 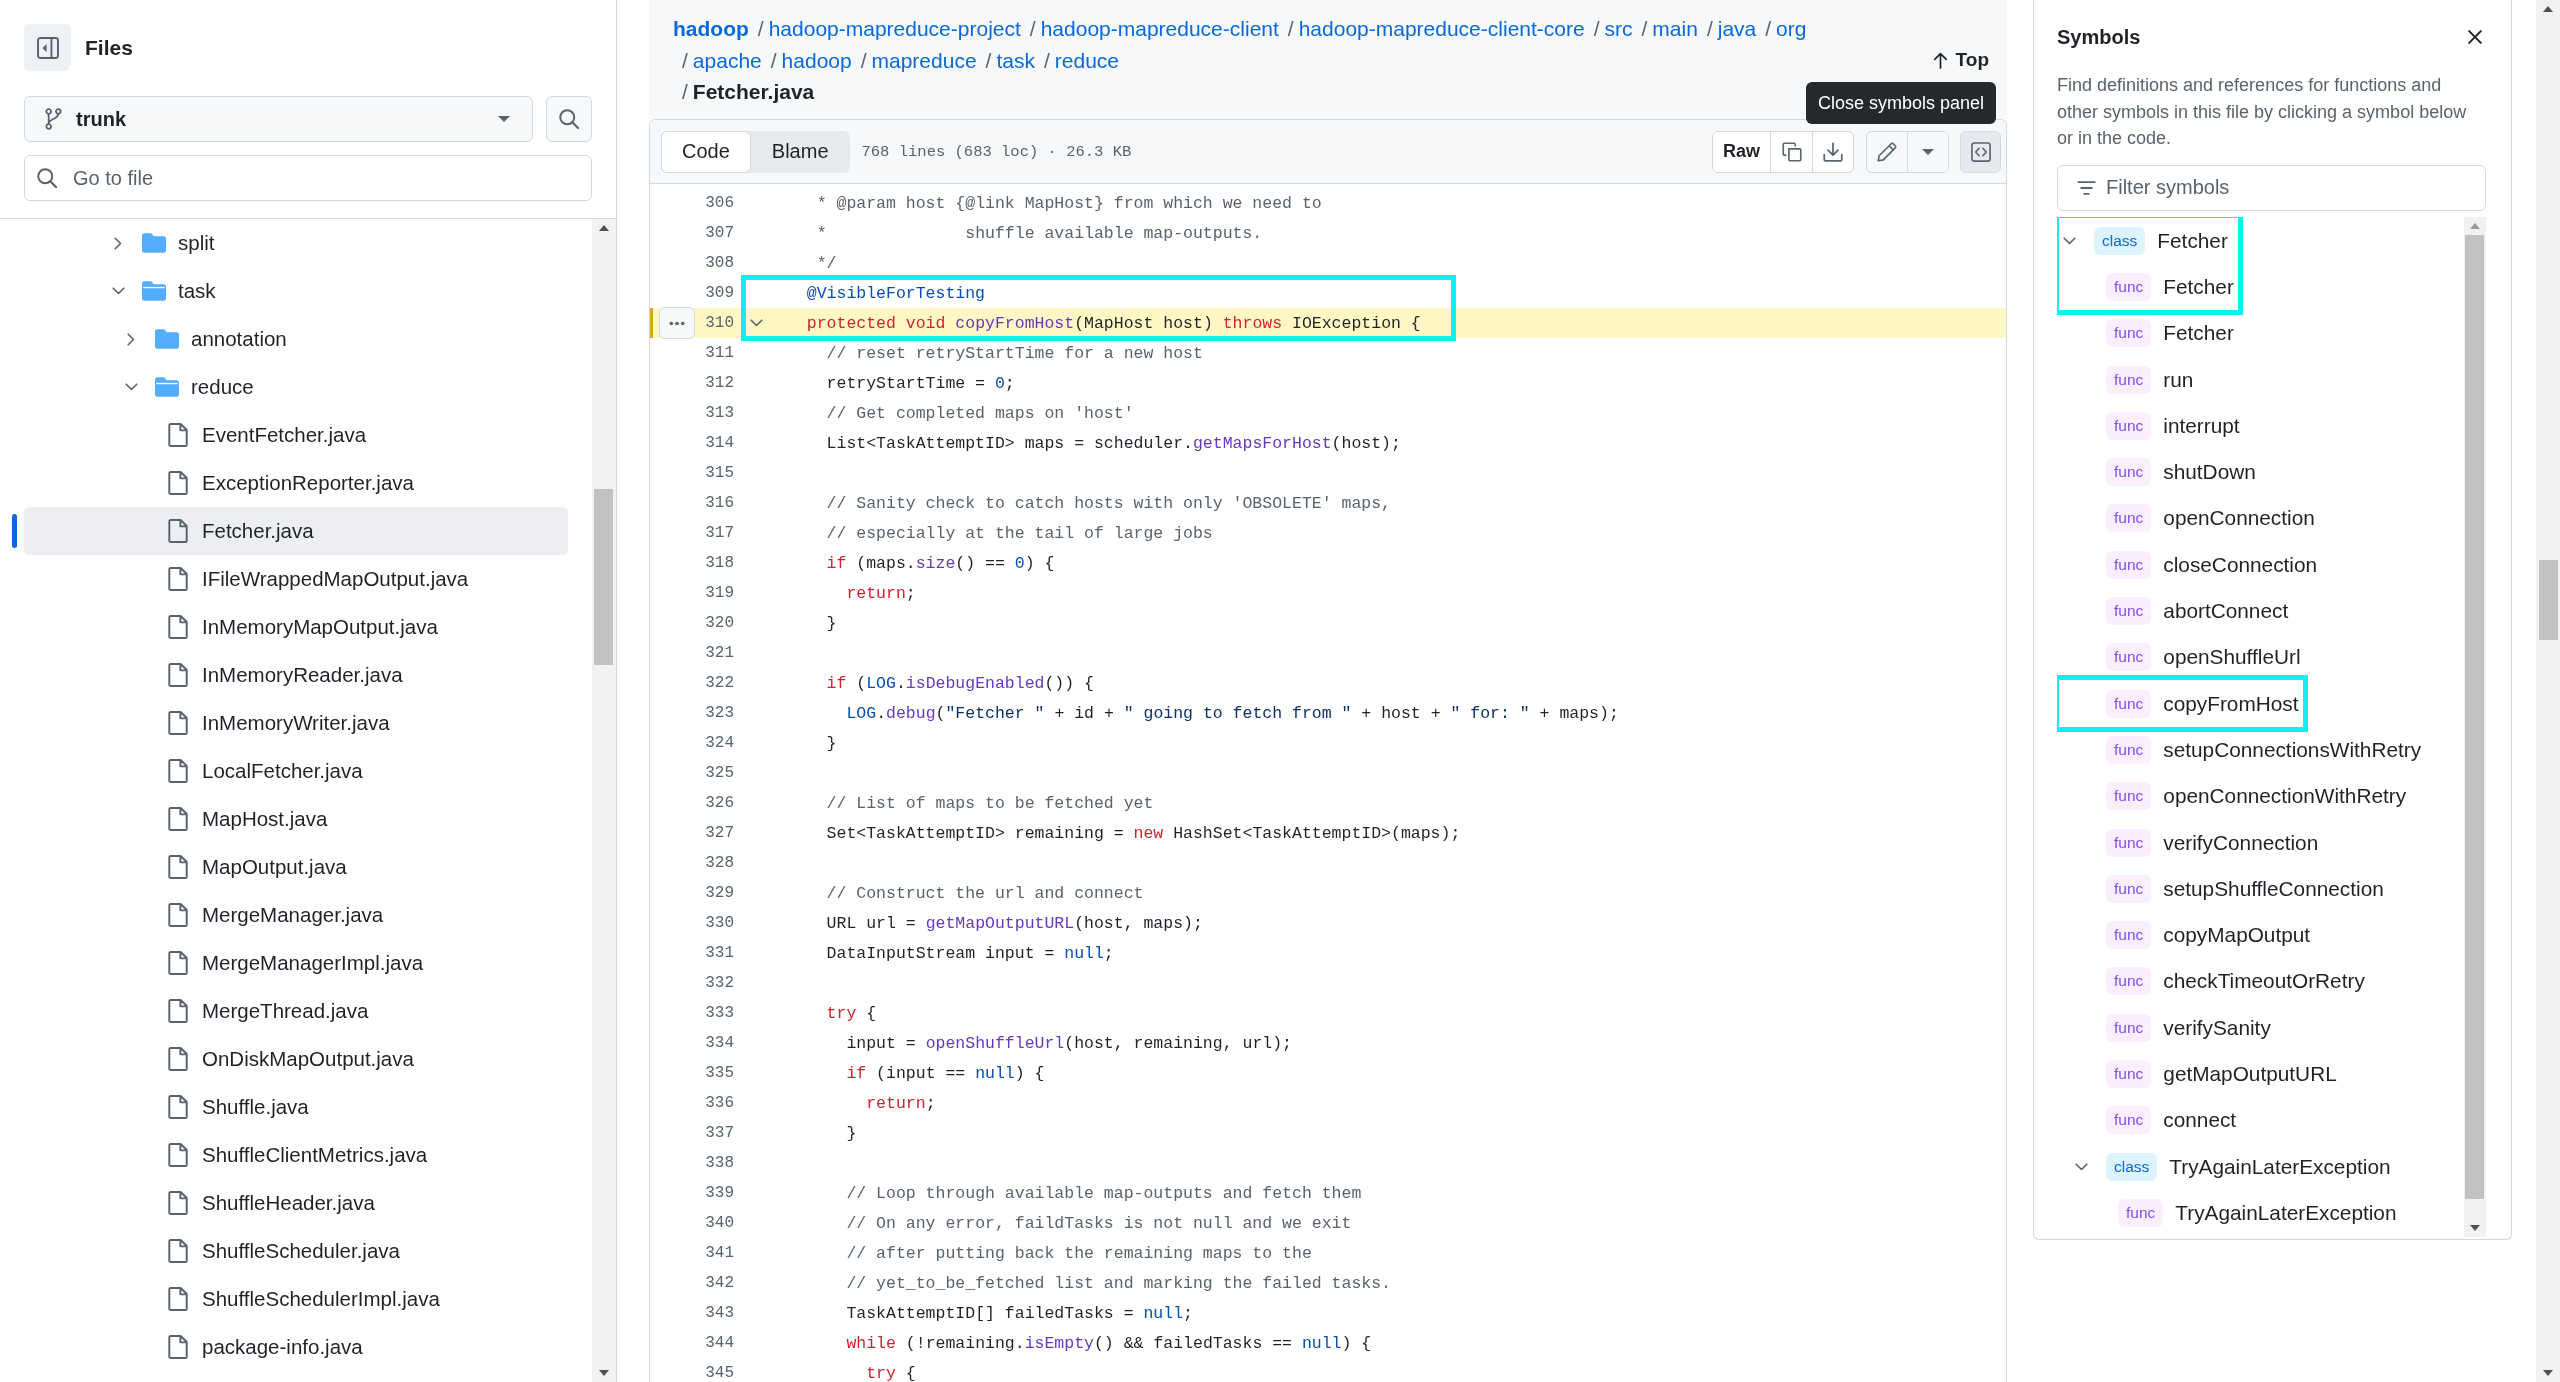 What do you see at coordinates (719, 623) in the screenshot?
I see `line-number: 320` at bounding box center [719, 623].